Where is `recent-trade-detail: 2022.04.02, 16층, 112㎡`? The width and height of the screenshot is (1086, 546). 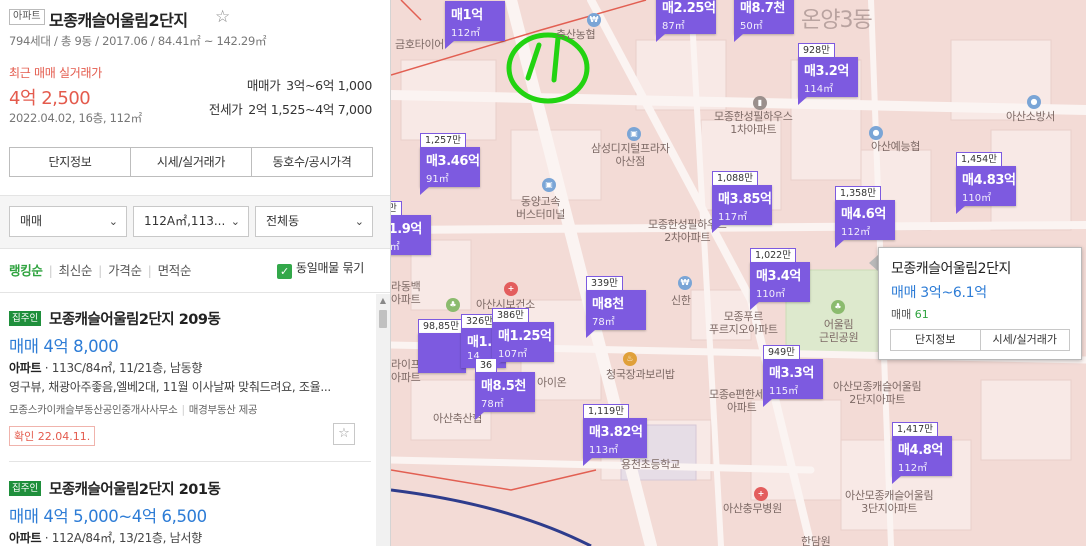
recent-trade-detail: 2022.04.02, 16층, 112㎡ is located at coordinates (75, 118).